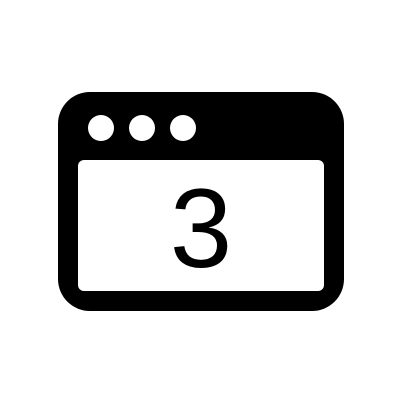 The height and width of the screenshot is (400, 400). Describe the element at coordinates (101, 128) in the screenshot. I see `window-dot-1-icon` at that location.